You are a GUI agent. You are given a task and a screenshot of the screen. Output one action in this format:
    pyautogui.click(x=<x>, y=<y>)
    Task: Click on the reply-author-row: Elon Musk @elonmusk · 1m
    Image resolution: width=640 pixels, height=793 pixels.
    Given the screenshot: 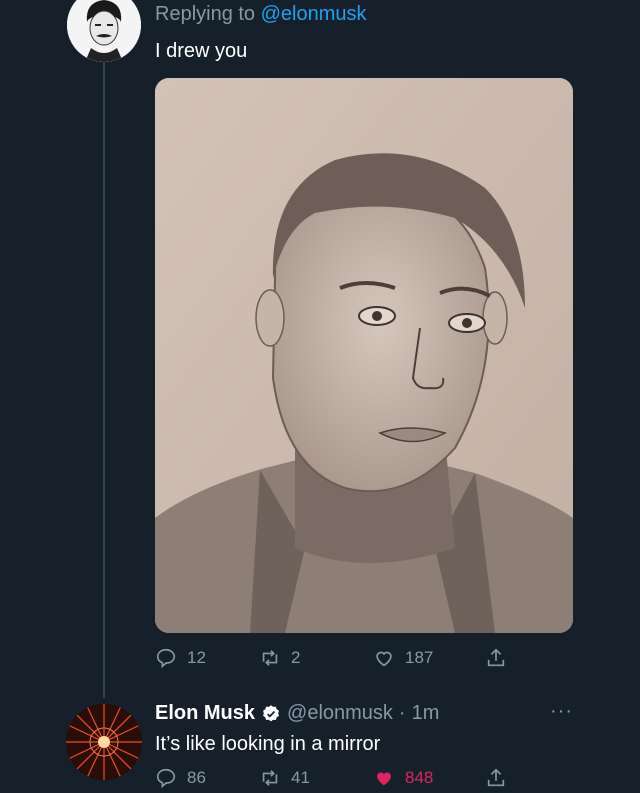 What is the action you would take?
    pyautogui.click(x=297, y=713)
    